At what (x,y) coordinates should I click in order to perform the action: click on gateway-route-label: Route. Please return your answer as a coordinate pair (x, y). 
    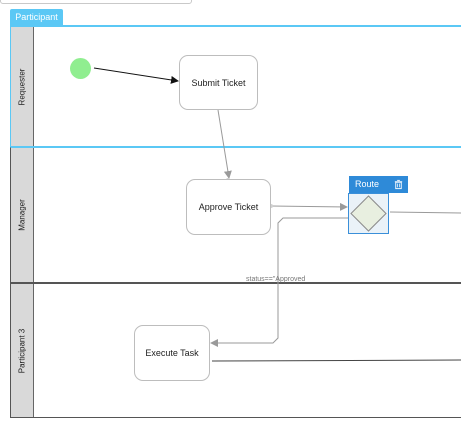
    Looking at the image, I should click on (367, 184).